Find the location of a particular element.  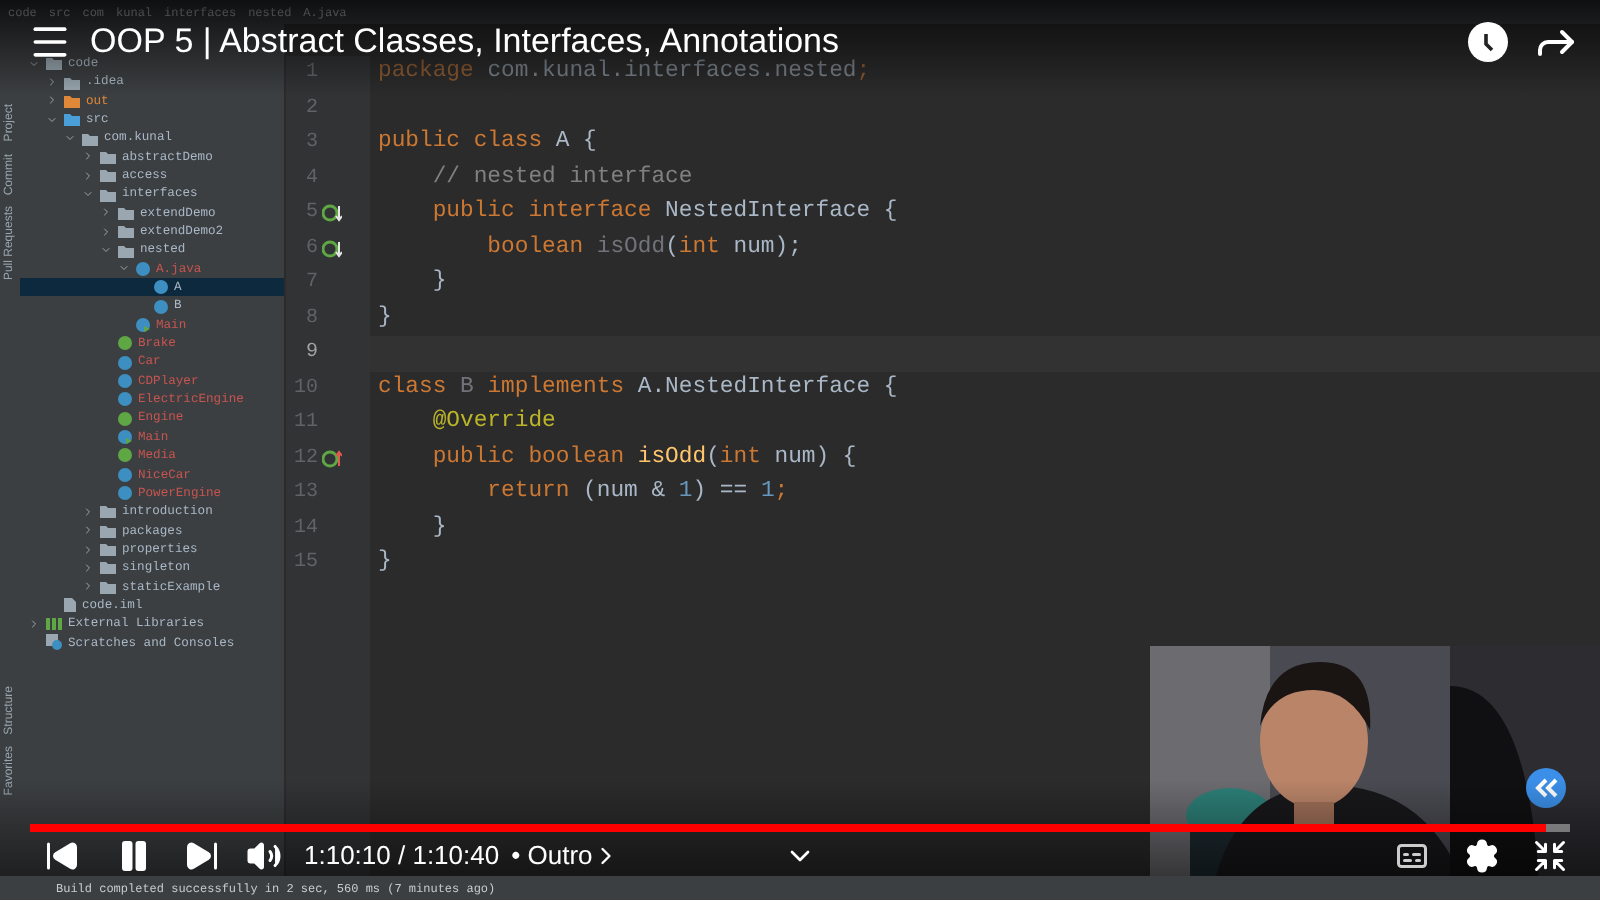

code-line: return (num & 1) == 1; is located at coordinates (637, 493).